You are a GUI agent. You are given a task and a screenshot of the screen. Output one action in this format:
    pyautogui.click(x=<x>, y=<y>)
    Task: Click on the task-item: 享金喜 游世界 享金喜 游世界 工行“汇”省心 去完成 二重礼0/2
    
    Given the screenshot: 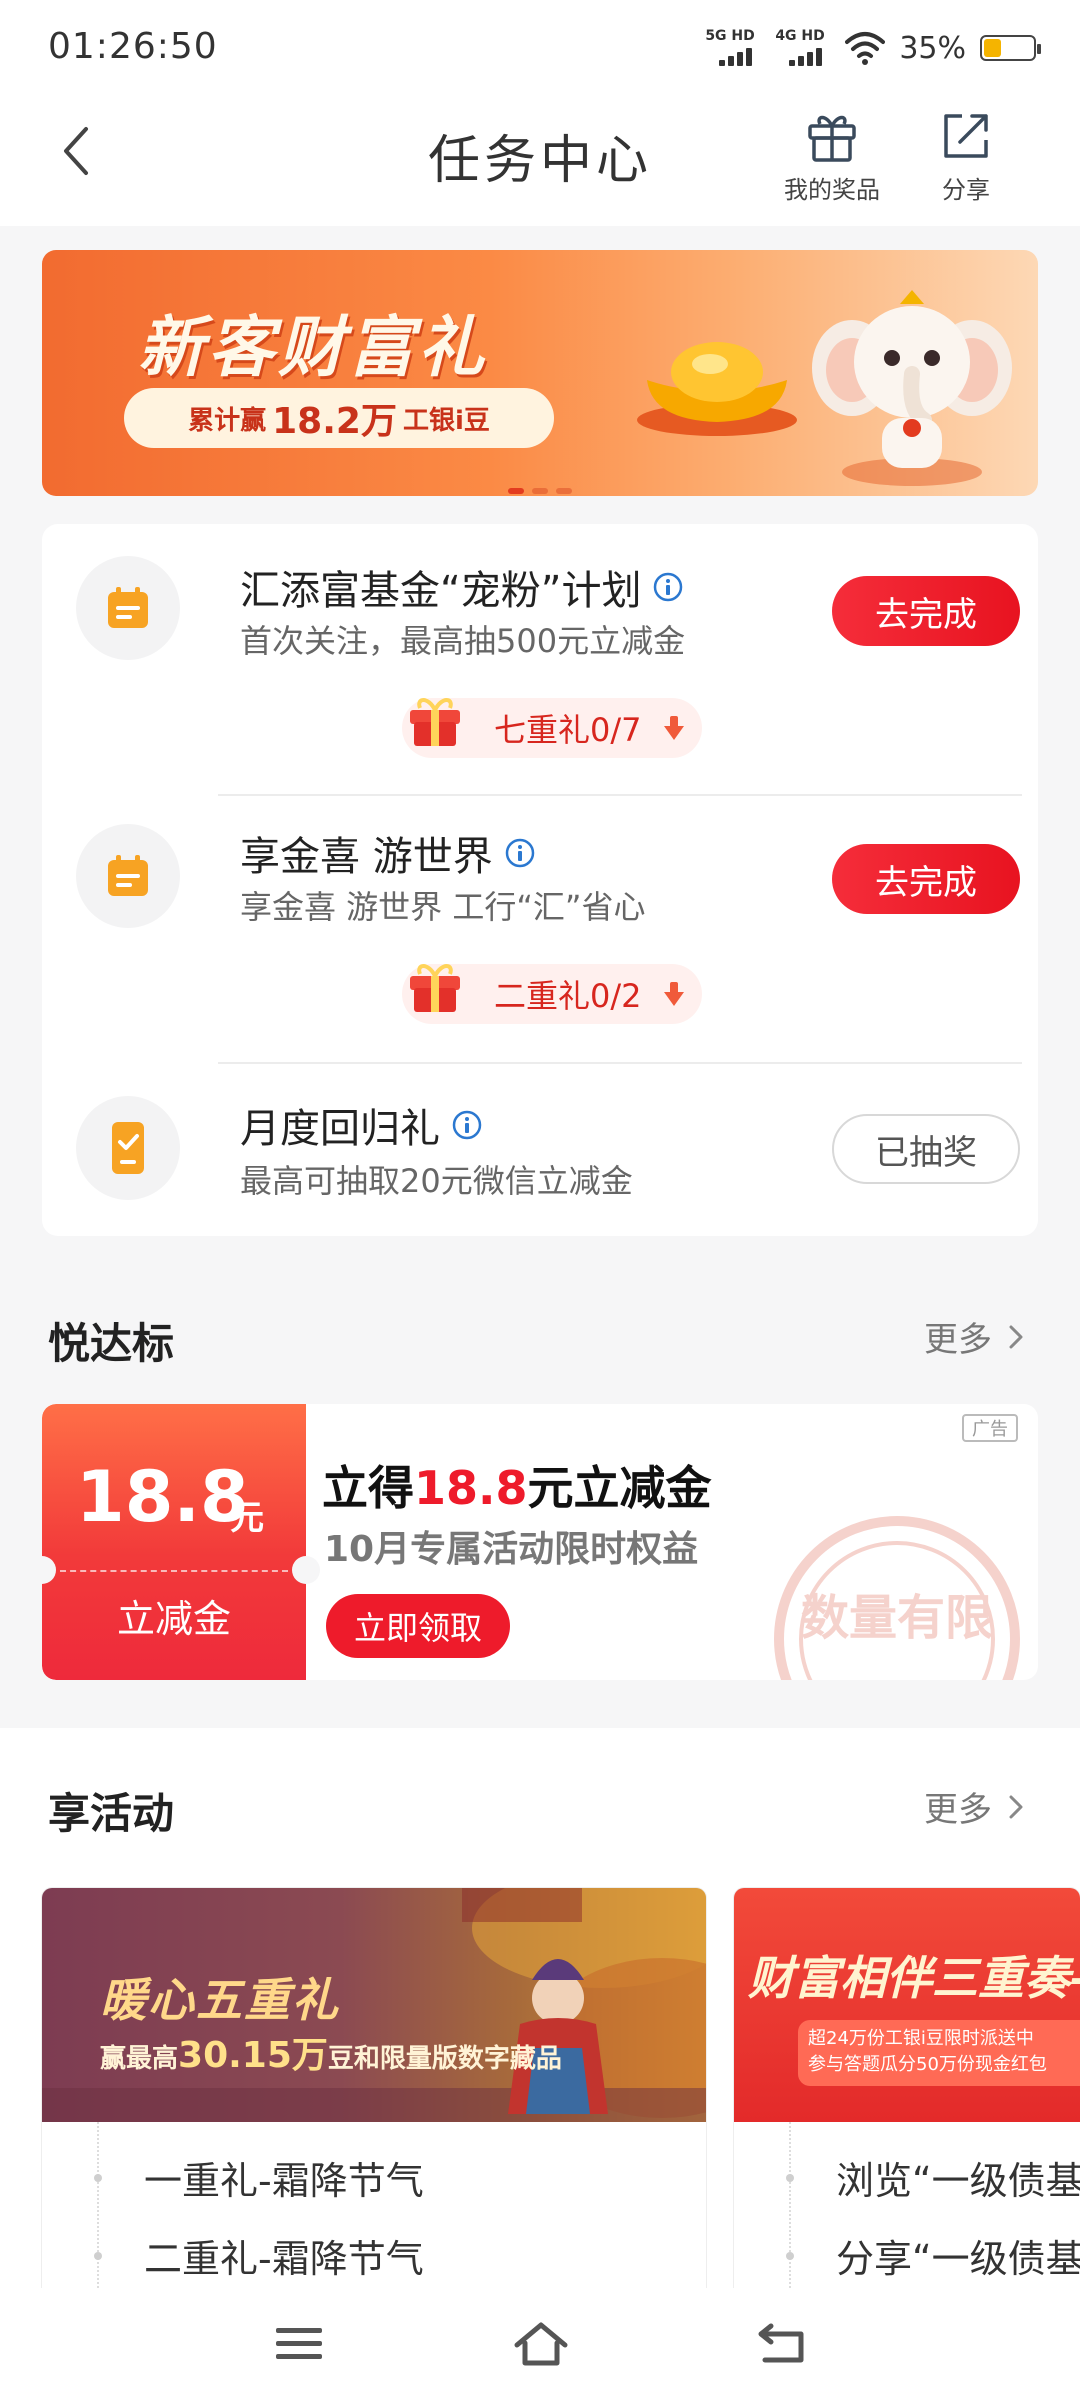 What is the action you would take?
    pyautogui.click(x=540, y=924)
    